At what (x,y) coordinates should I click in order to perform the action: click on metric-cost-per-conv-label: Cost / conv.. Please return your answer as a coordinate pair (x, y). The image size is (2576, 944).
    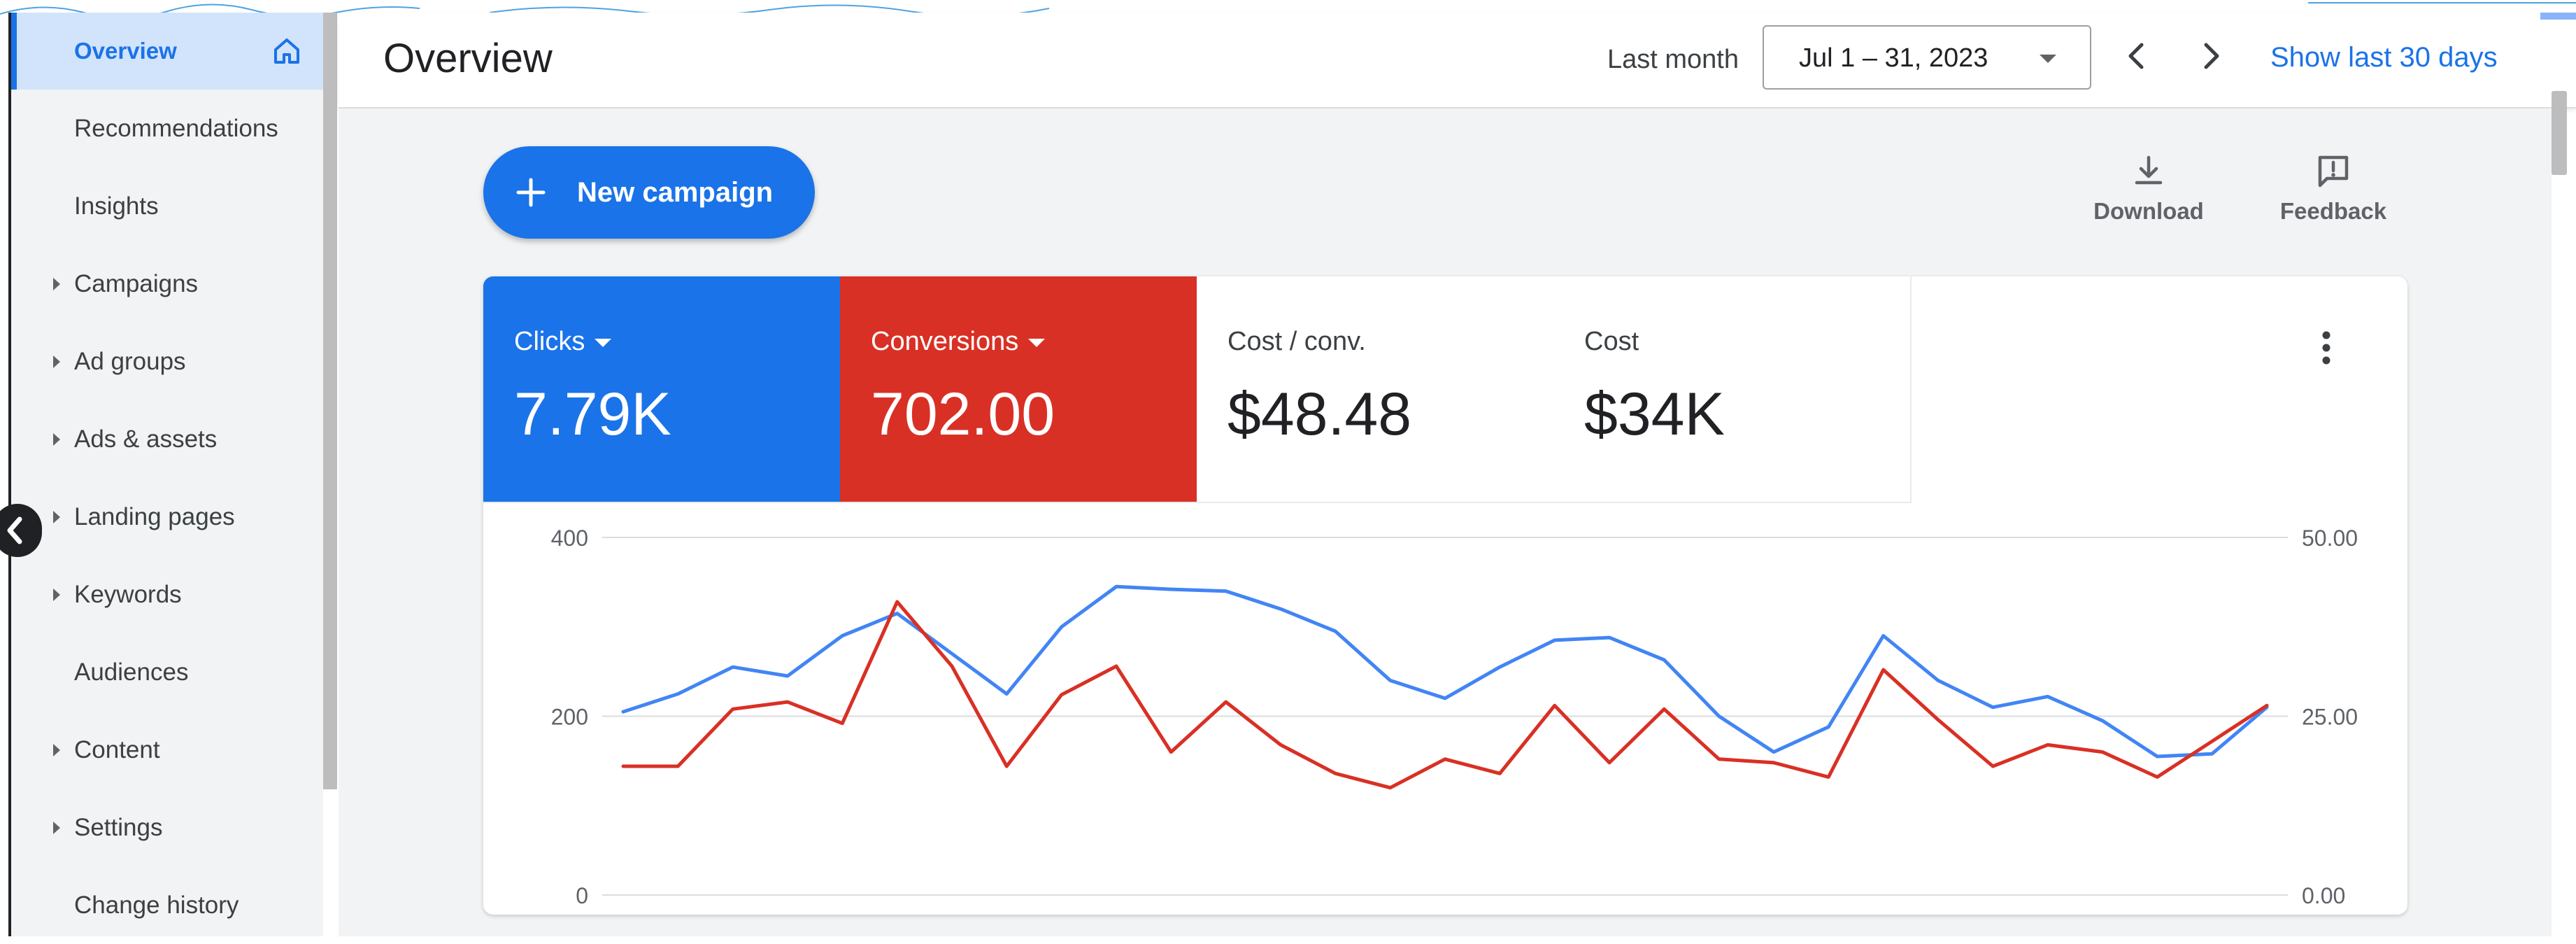
    Looking at the image, I should click on (1296, 341).